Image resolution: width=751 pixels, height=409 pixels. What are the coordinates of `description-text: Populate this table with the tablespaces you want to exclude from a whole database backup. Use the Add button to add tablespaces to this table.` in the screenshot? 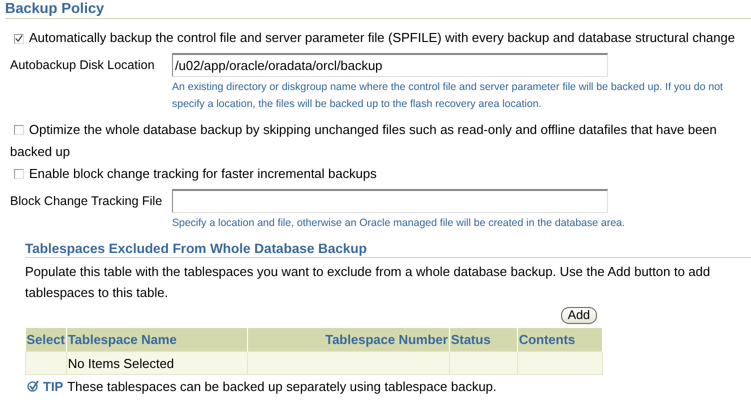 It's located at (368, 282).